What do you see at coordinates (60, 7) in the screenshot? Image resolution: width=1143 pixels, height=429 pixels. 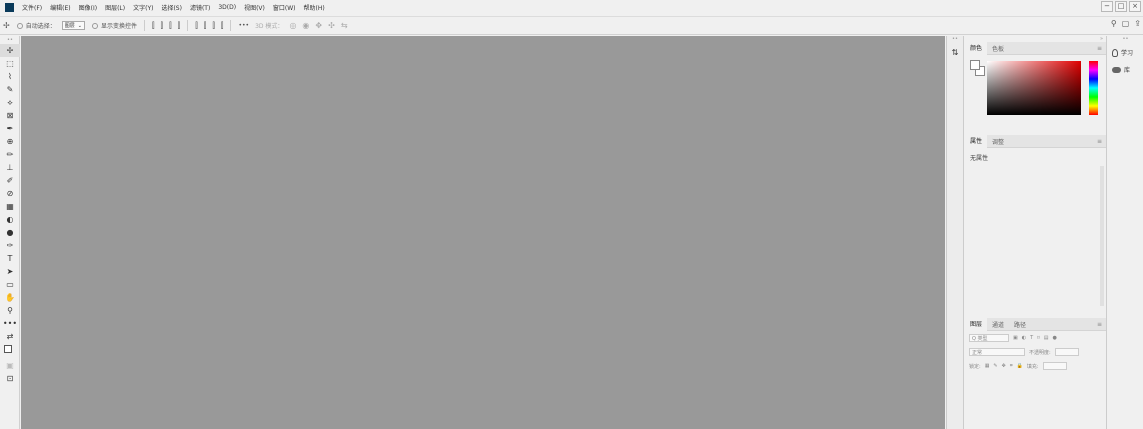 I see `menu-edit: 编辑(E)` at bounding box center [60, 7].